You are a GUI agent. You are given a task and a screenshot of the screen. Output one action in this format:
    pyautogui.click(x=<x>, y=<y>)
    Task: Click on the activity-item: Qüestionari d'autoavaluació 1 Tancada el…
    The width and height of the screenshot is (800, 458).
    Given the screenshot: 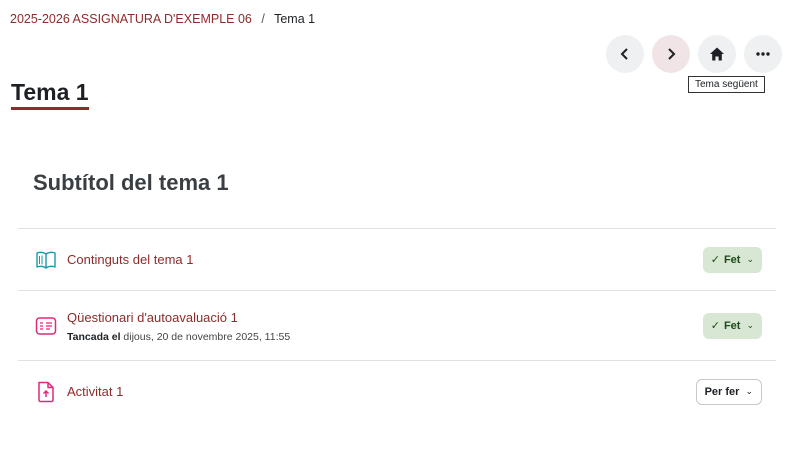 What is the action you would take?
    pyautogui.click(x=397, y=325)
    